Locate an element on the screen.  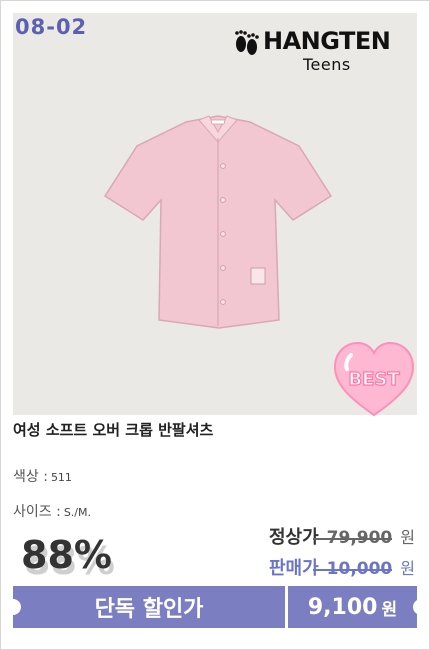
regular-price-label: 정상가 is located at coordinates (293, 537).